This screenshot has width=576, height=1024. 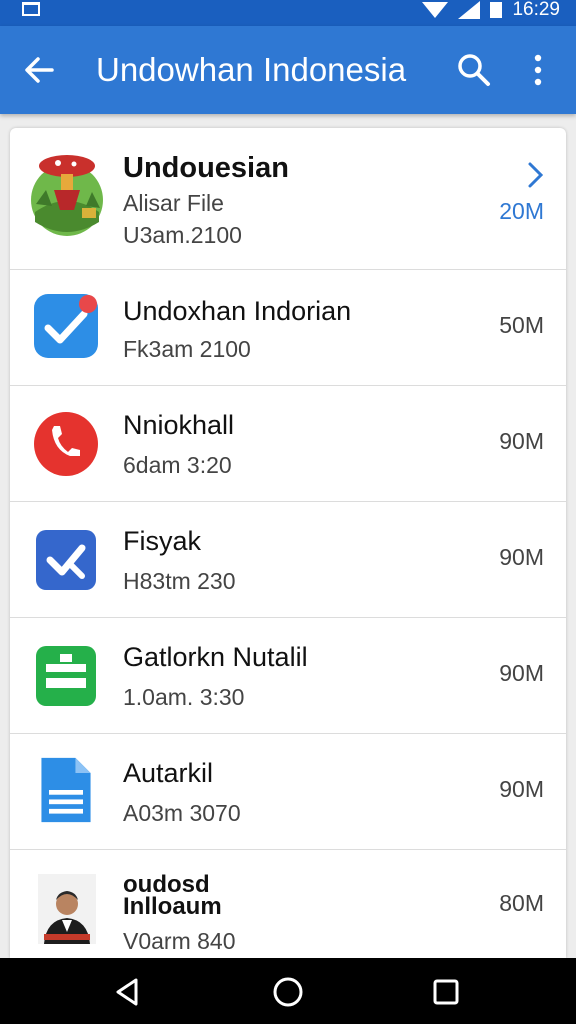 I want to click on navigation-bar, so click(x=288, y=991).